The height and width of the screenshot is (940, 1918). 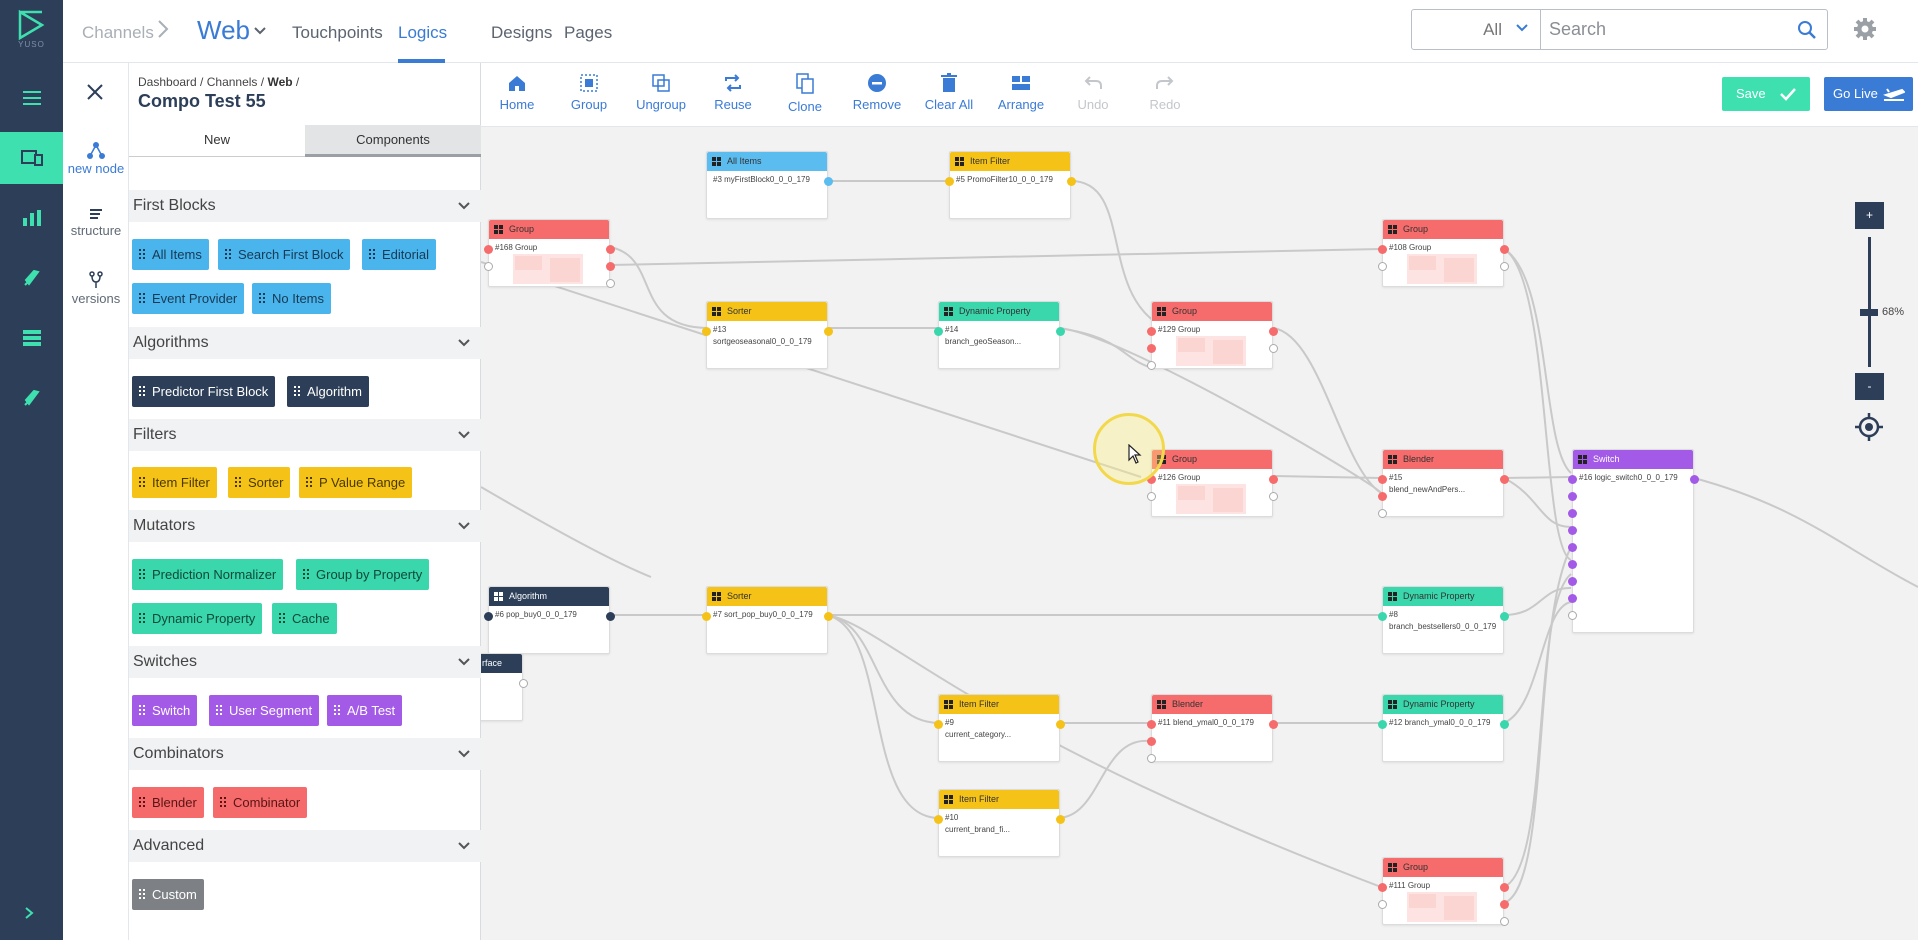 I want to click on home-button: Home, so click(x=517, y=92).